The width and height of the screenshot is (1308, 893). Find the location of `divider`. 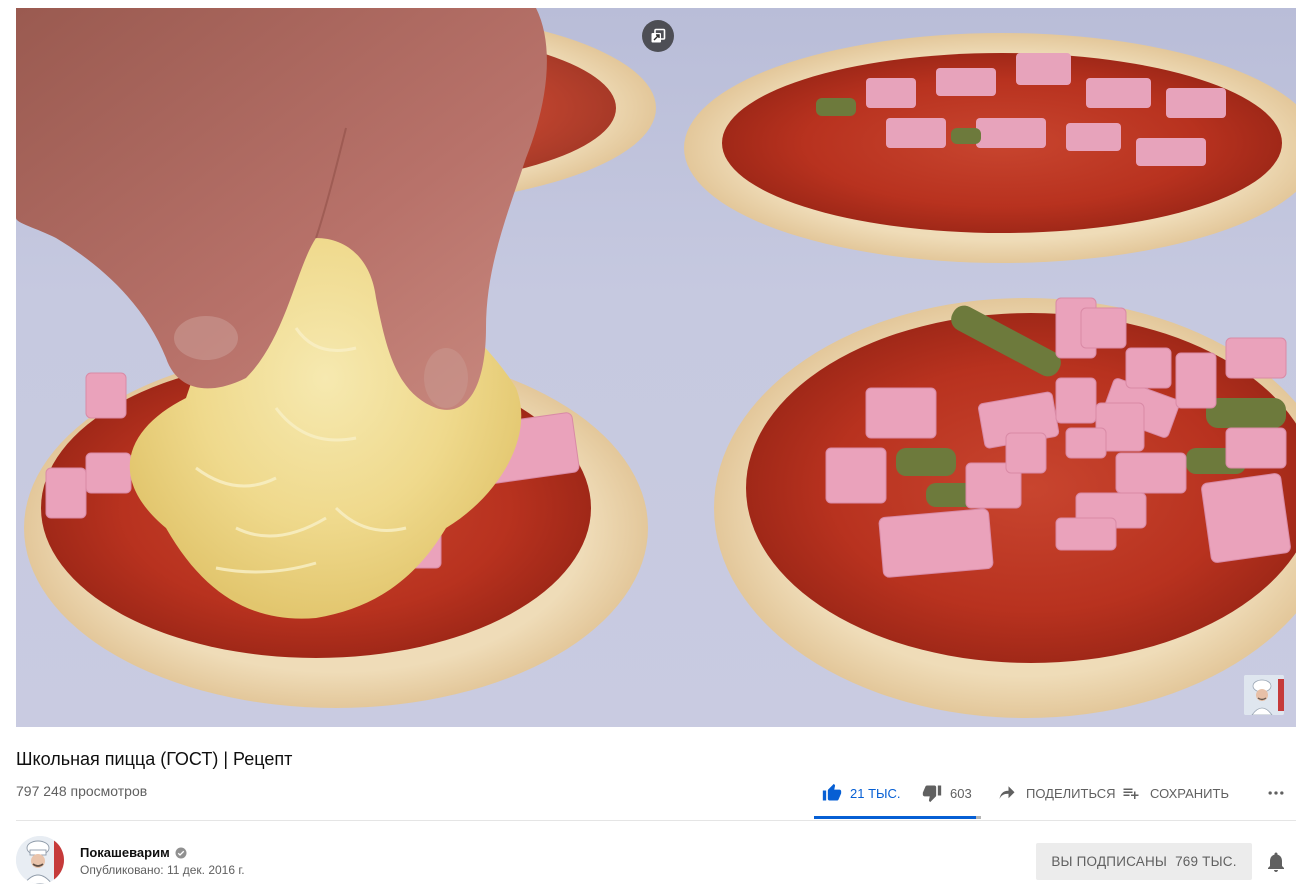

divider is located at coordinates (656, 820).